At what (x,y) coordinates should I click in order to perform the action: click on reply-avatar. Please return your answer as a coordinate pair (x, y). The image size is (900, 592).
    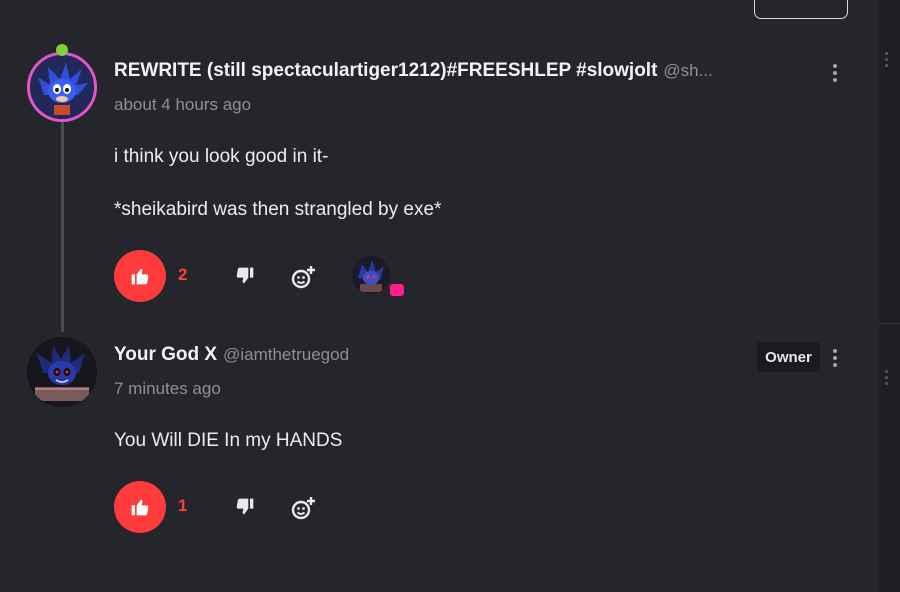
    Looking at the image, I should click on (371, 275).